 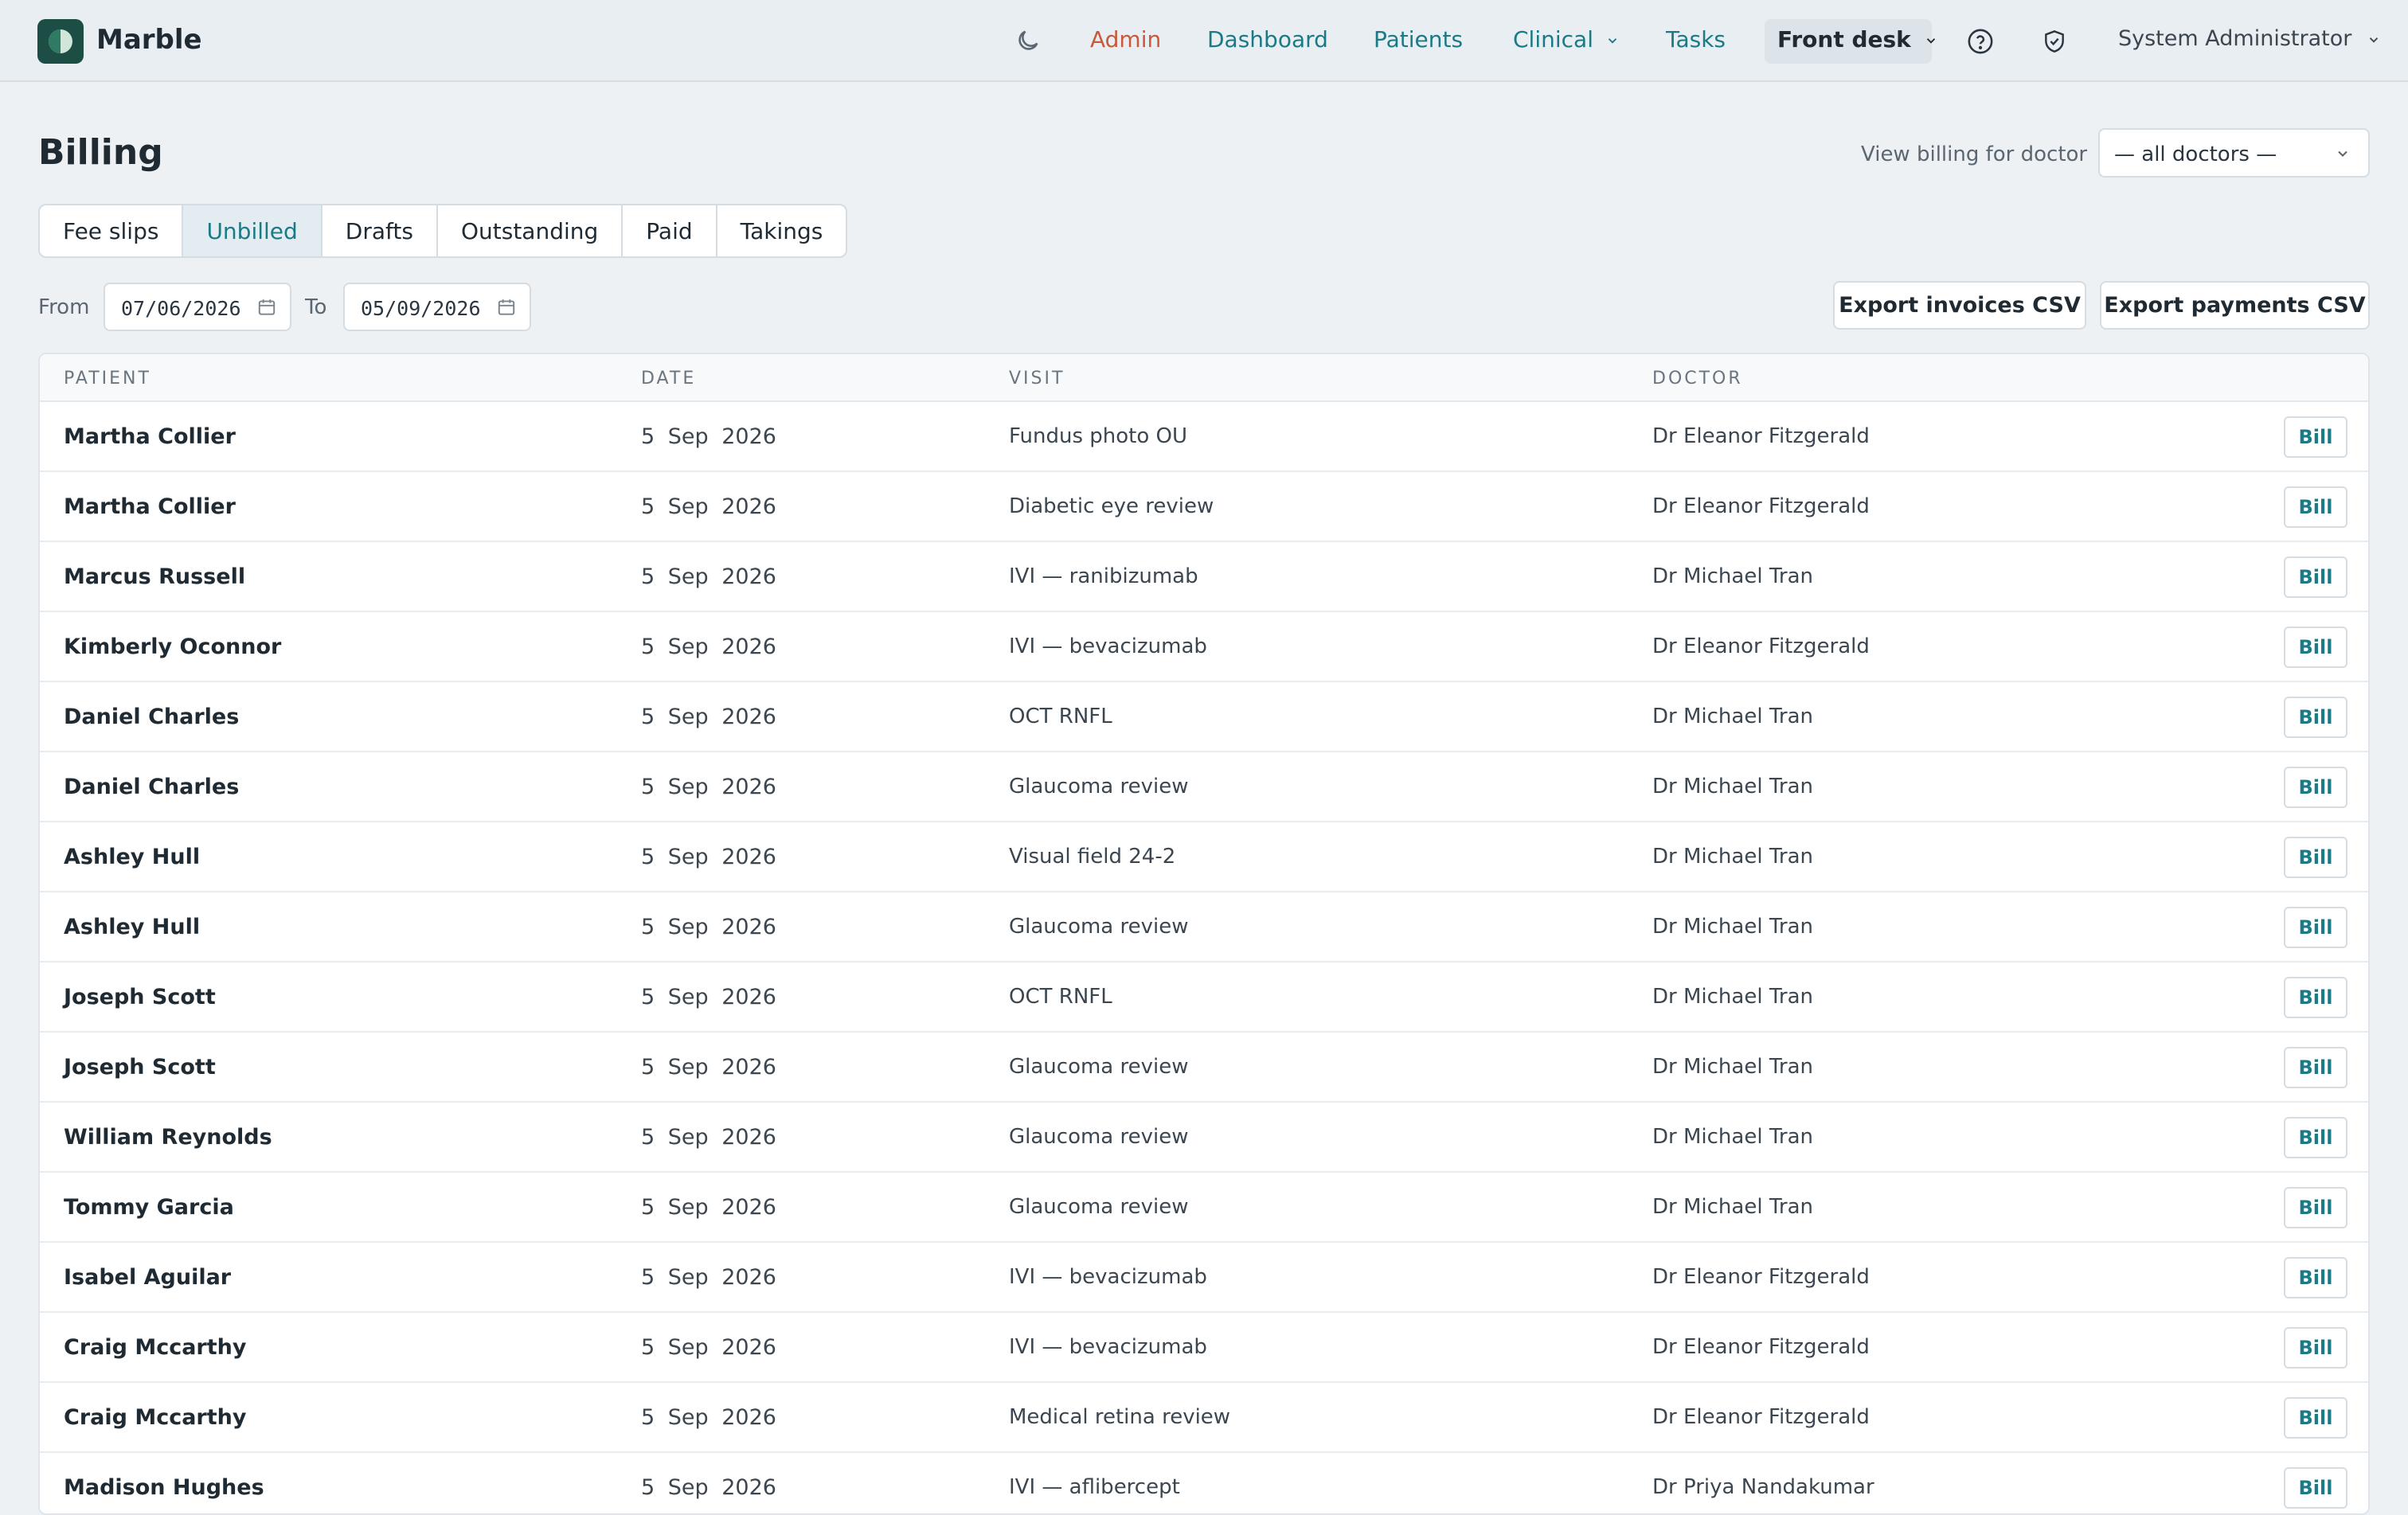 I want to click on to-date-input: 05/09/2026, so click(x=437, y=307).